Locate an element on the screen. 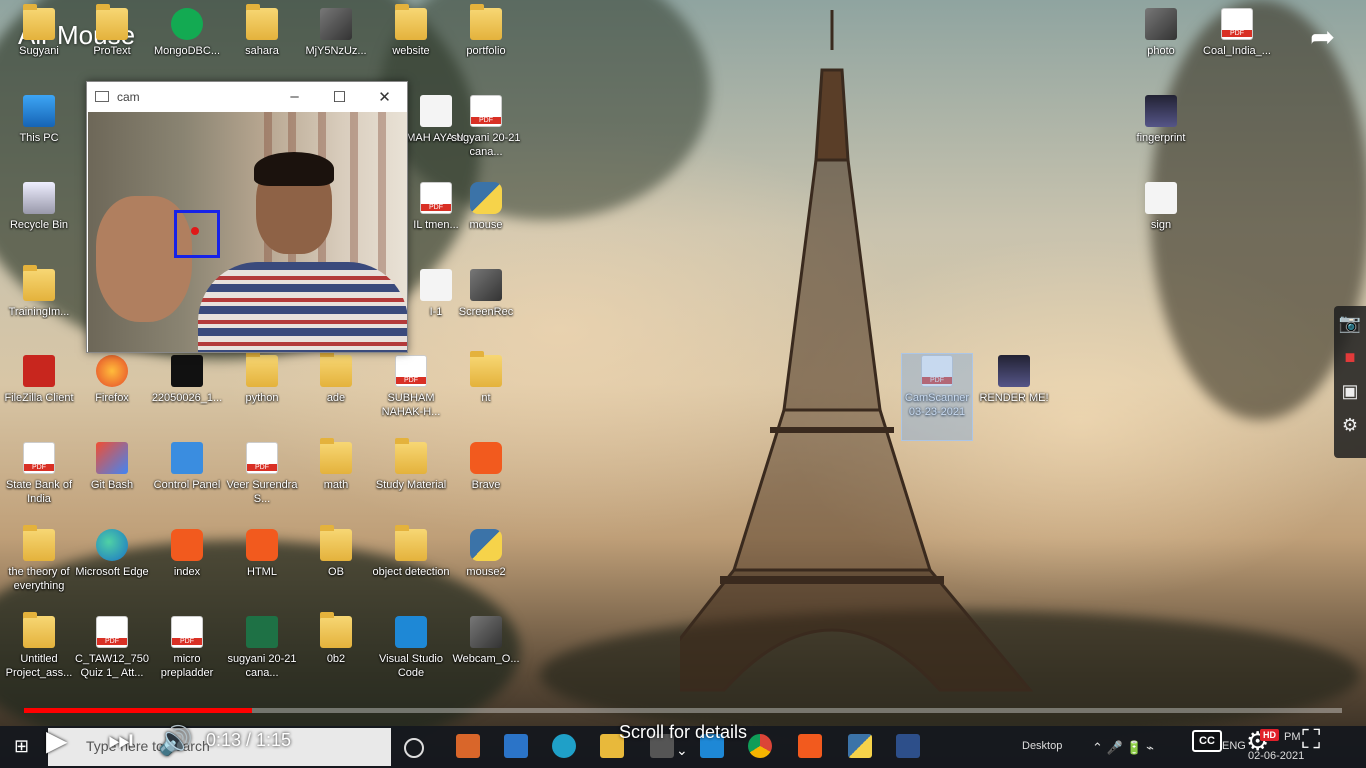 The image size is (1366, 768). desktop-icon: micro prepladder is located at coordinates (187, 648).